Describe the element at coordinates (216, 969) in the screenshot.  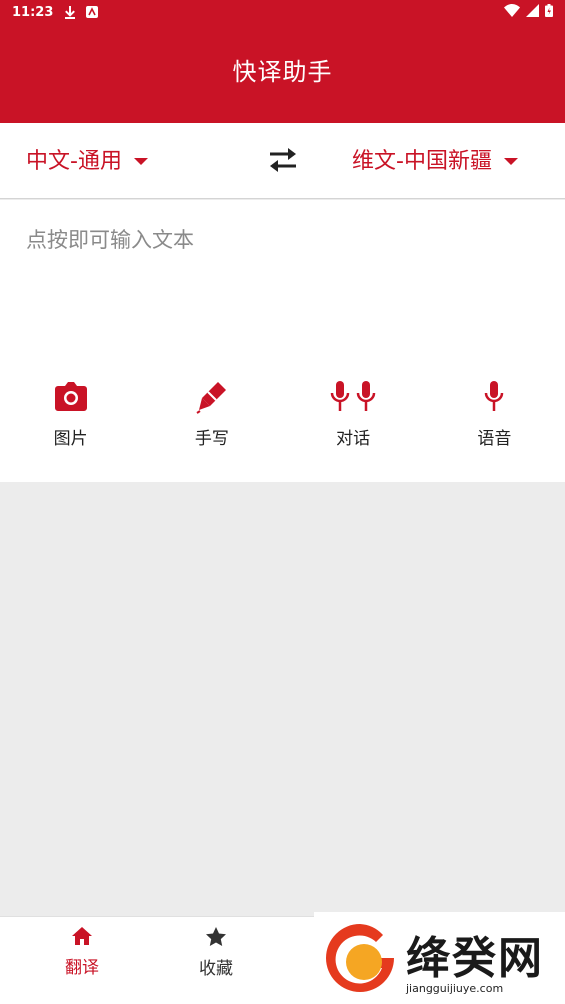
I see `nav-favorites-label: 收藏` at that location.